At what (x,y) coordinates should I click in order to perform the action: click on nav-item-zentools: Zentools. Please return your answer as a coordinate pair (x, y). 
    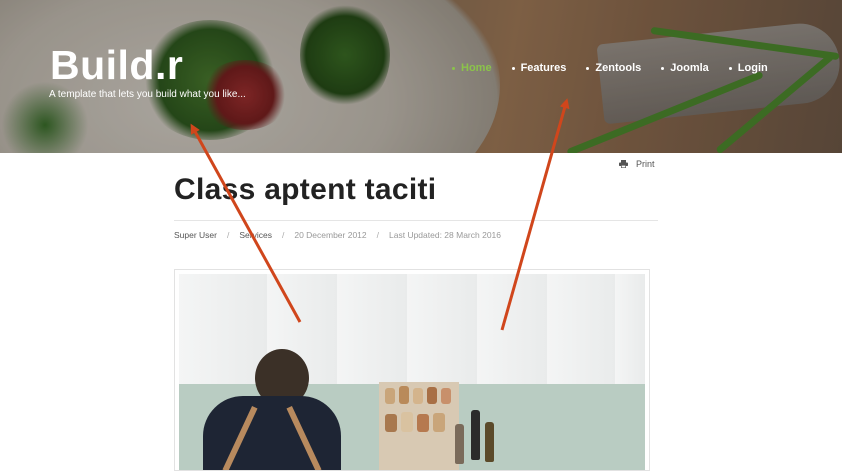
    Looking at the image, I should click on (613, 68).